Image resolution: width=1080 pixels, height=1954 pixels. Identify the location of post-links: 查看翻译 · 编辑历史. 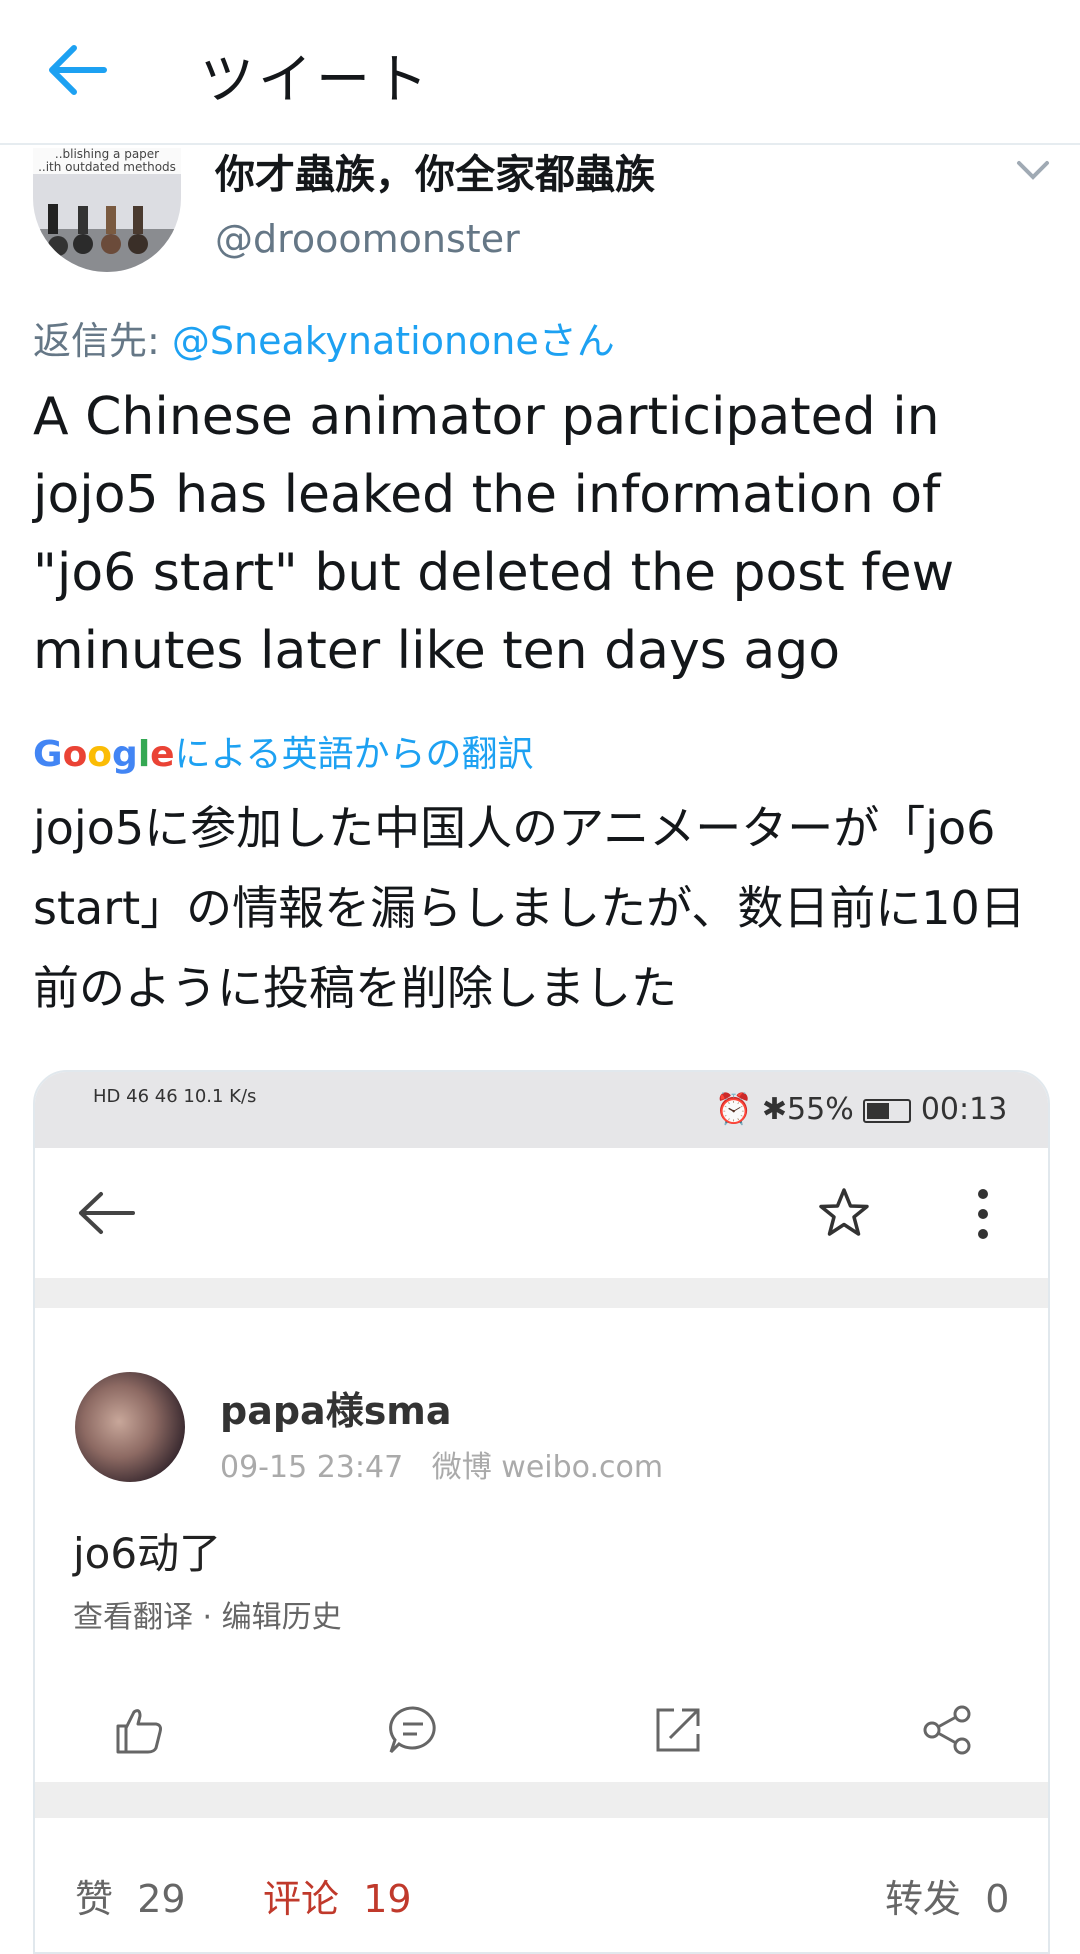
(207, 1614).